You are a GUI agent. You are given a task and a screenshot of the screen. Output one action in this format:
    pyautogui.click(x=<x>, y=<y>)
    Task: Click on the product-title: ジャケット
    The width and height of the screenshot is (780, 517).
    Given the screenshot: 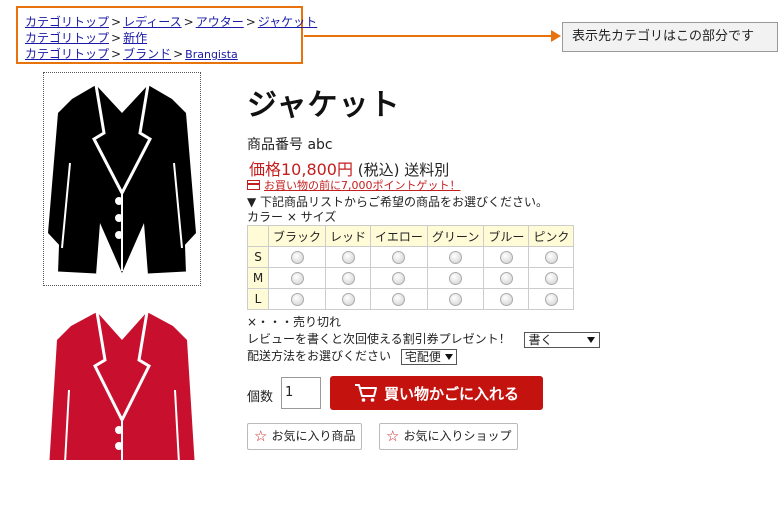 What is the action you would take?
    pyautogui.click(x=324, y=105)
    